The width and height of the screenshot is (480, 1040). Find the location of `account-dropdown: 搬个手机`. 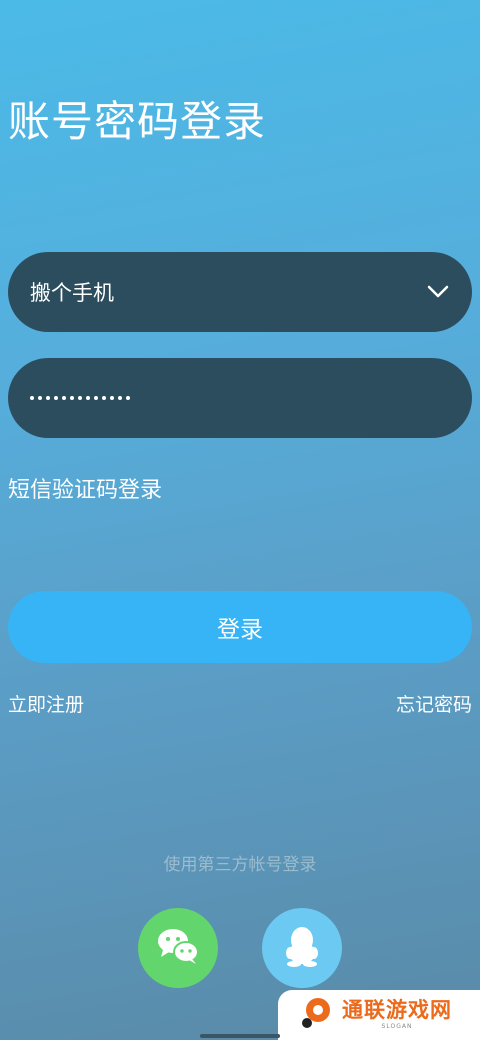

account-dropdown: 搬个手机 is located at coordinates (240, 292).